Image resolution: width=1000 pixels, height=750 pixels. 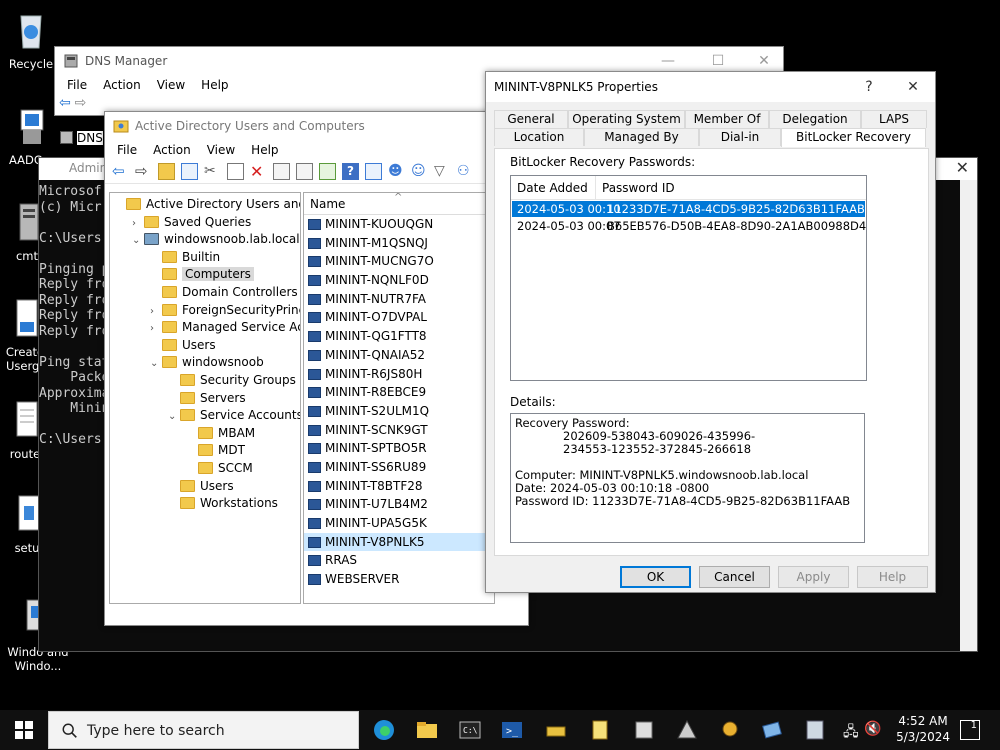 What do you see at coordinates (399, 430) in the screenshot?
I see `list-item: MININT-SCNK9GT` at bounding box center [399, 430].